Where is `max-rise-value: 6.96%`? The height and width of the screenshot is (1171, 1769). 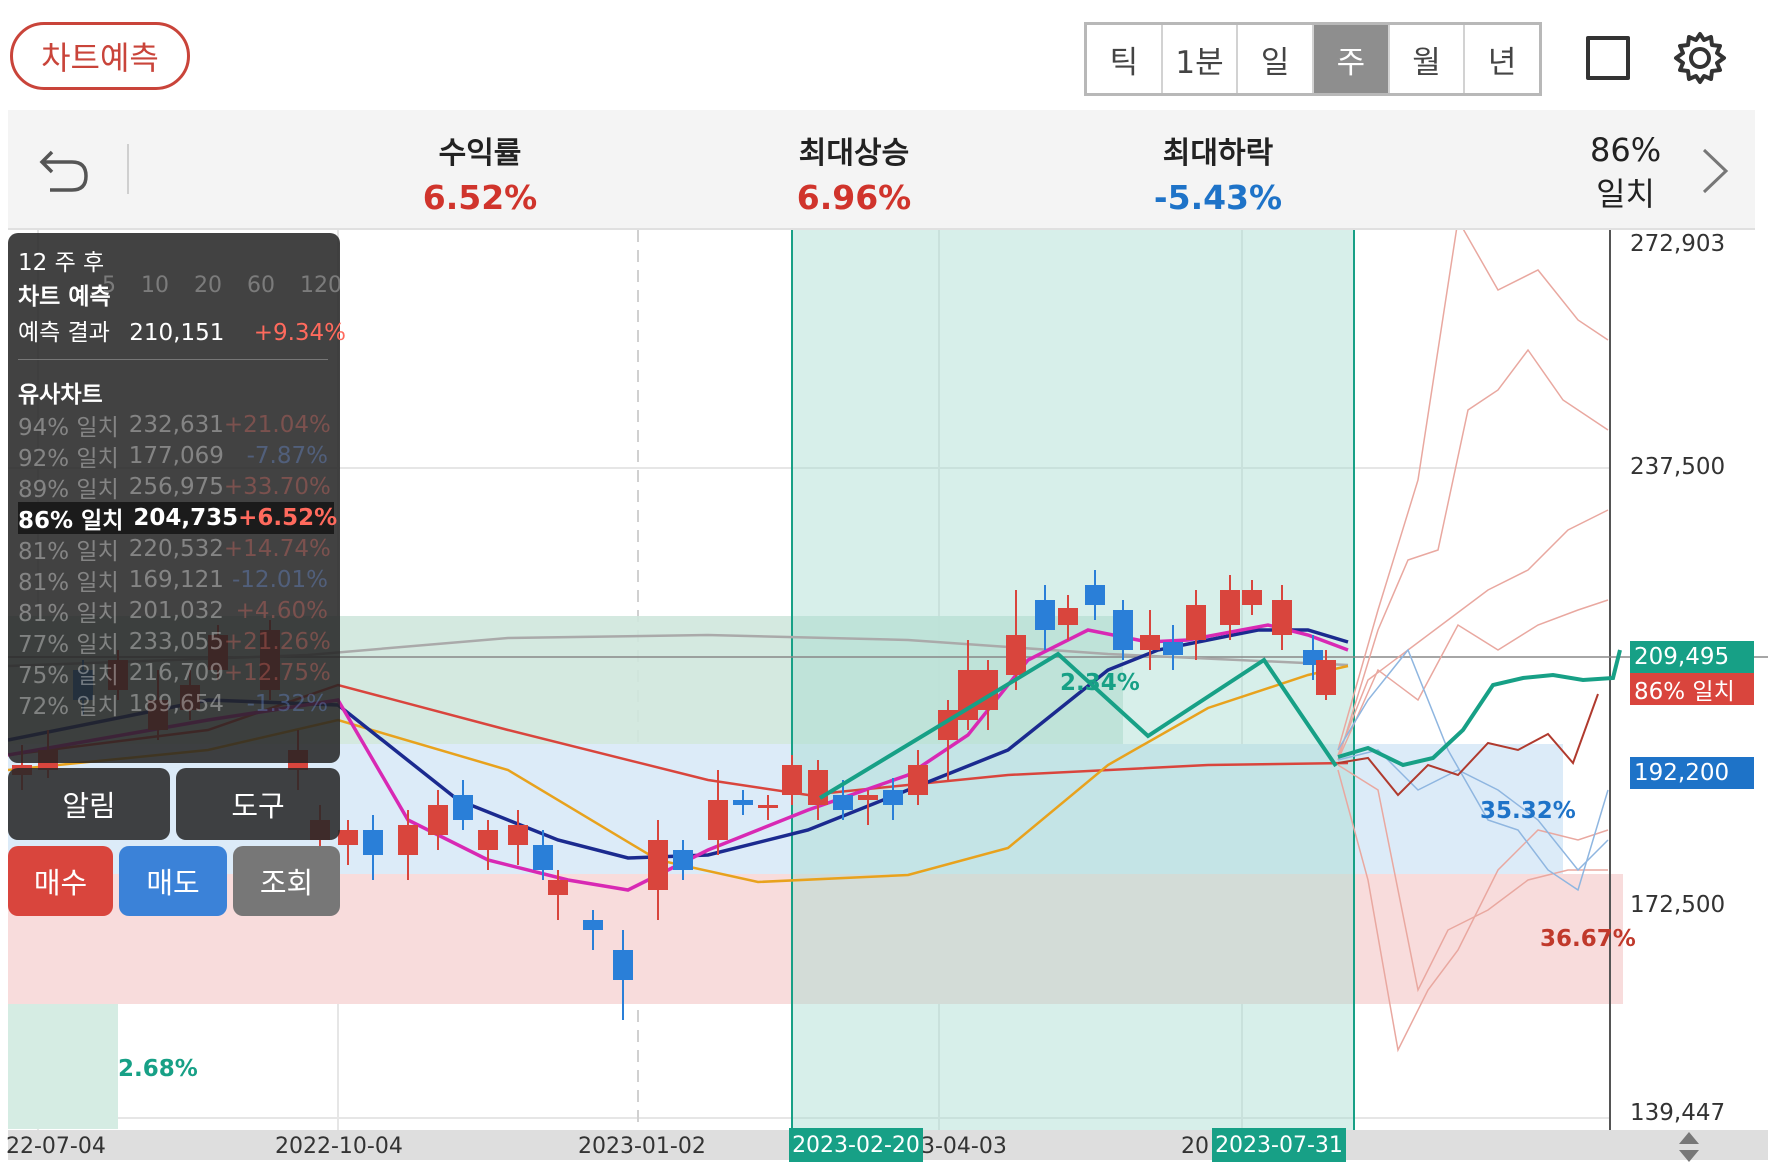 max-rise-value: 6.96% is located at coordinates (854, 197).